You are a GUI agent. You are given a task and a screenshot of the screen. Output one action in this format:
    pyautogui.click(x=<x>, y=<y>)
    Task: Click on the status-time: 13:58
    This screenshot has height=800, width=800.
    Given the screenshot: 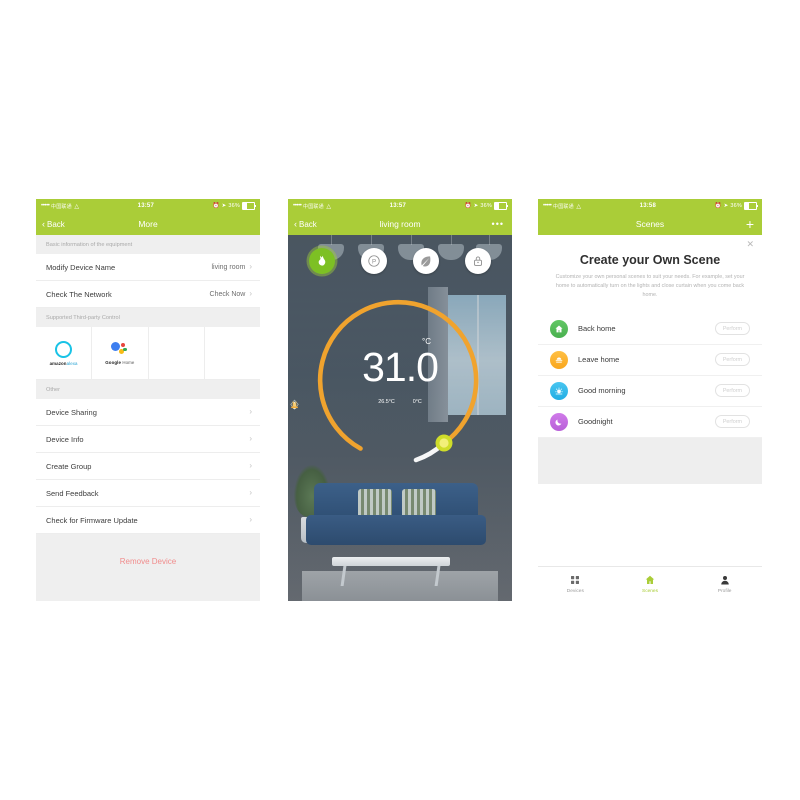 What is the action you would take?
    pyautogui.click(x=648, y=206)
    